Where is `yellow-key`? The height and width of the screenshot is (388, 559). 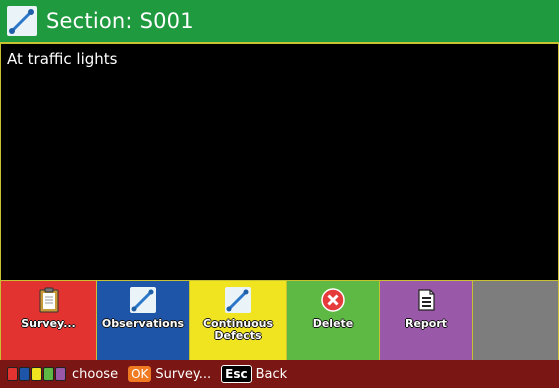 yellow-key is located at coordinates (36, 374).